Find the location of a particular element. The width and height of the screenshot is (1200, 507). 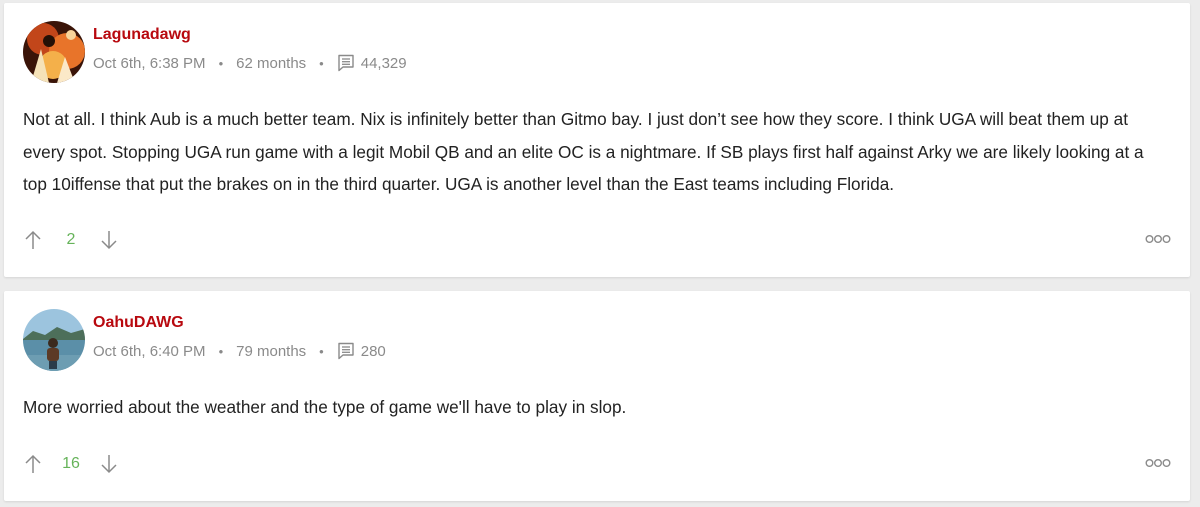

member-tenure: 62 months is located at coordinates (271, 63).